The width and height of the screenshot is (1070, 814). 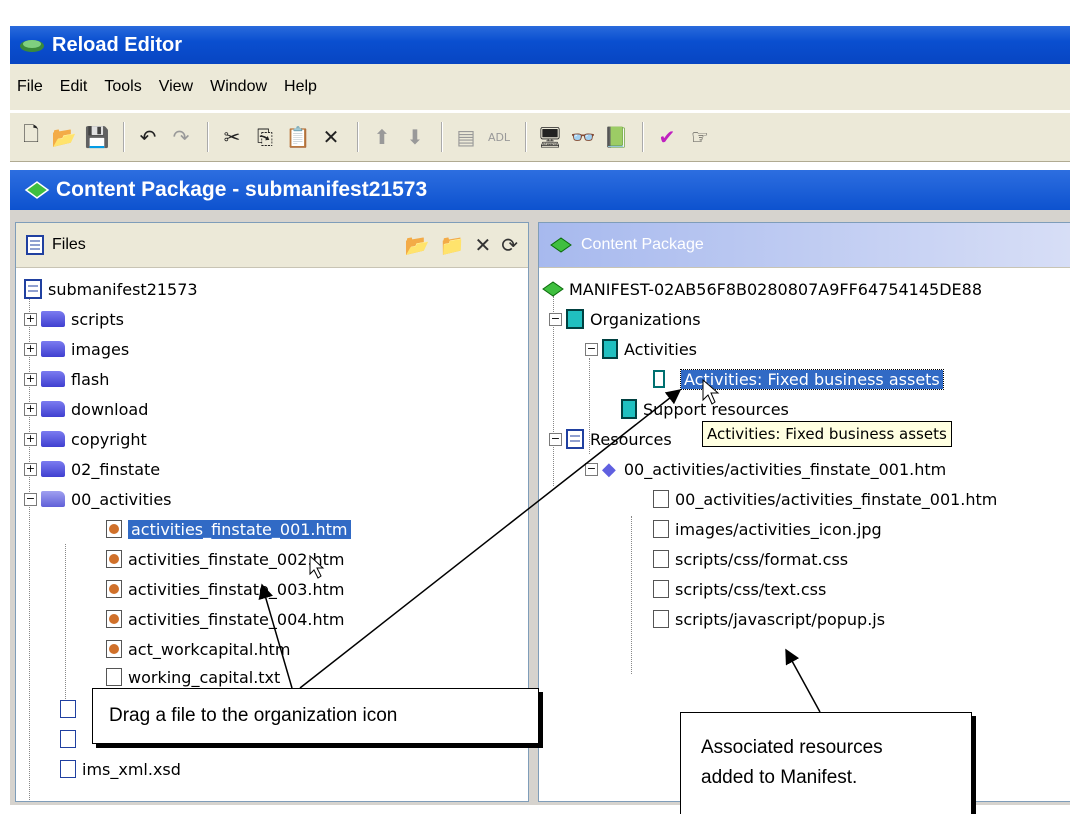 What do you see at coordinates (253, 715) in the screenshot?
I see `drag-callout-text: Drag a file to the organization icon` at bounding box center [253, 715].